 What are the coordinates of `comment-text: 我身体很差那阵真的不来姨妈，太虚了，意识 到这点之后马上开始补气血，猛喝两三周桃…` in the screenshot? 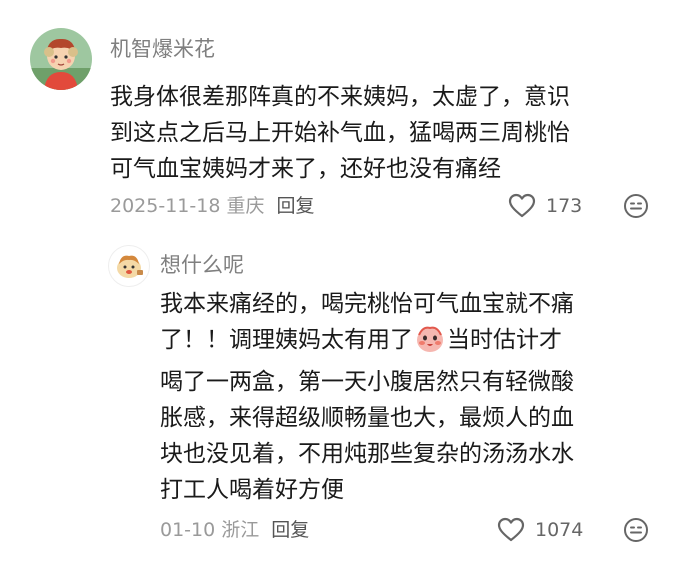 It's located at (340, 133).